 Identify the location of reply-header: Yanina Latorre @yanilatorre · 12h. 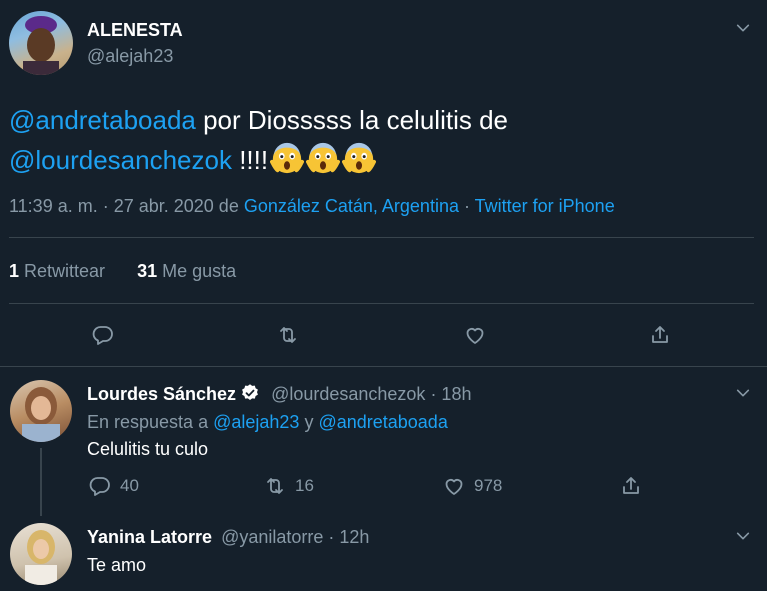
(228, 537).